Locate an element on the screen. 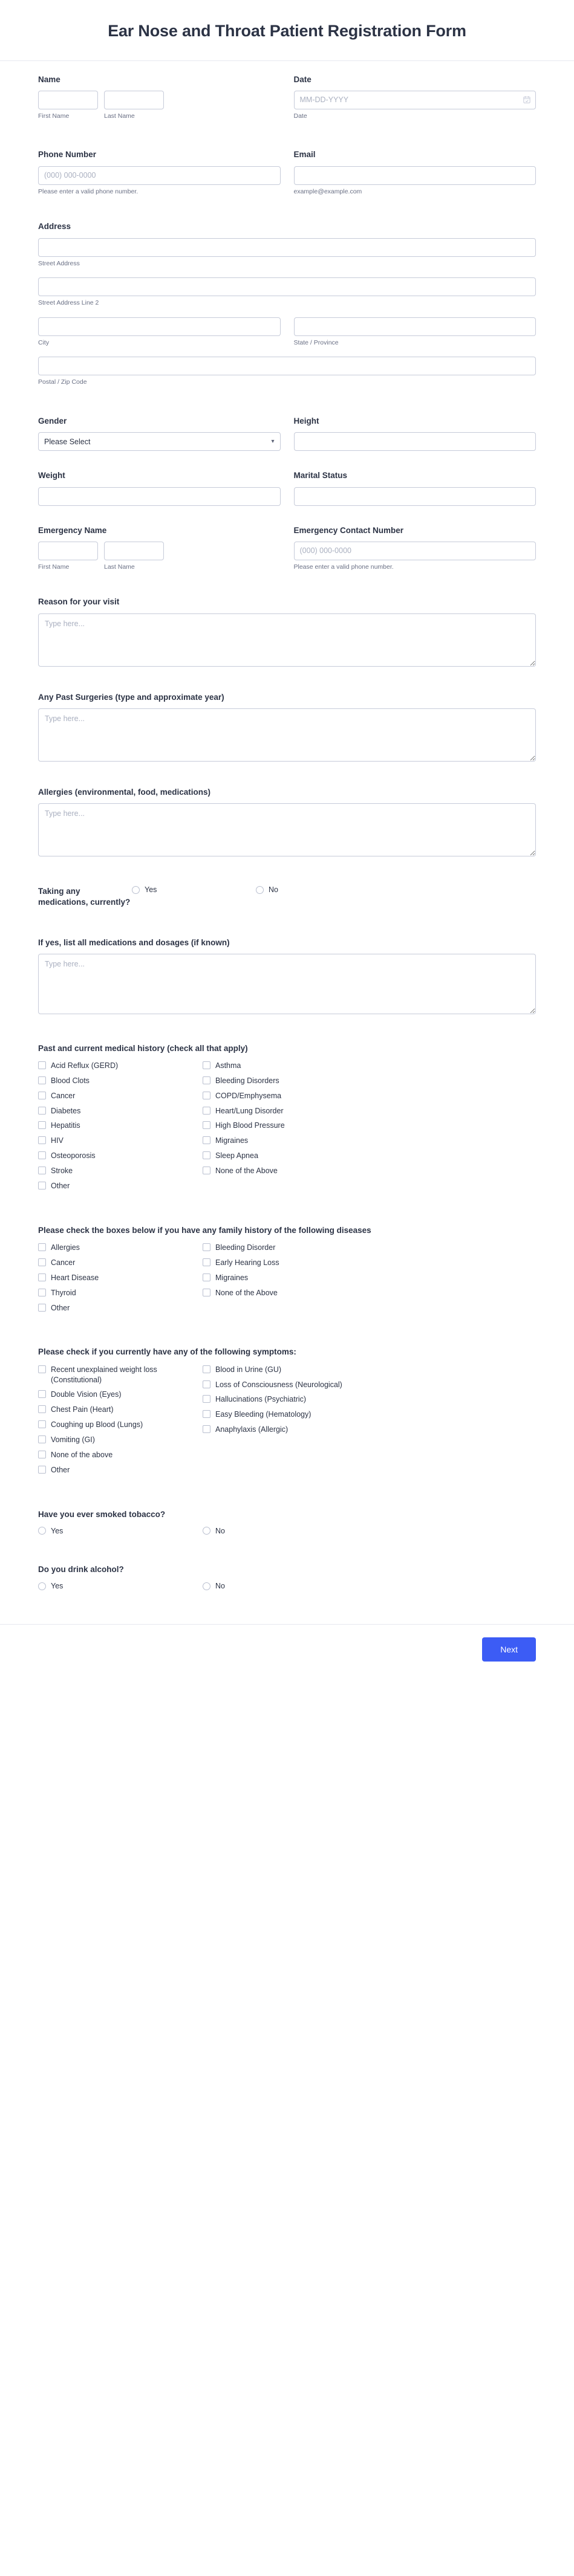  emergency-last-name-sublabel: Last Name is located at coordinates (120, 567).